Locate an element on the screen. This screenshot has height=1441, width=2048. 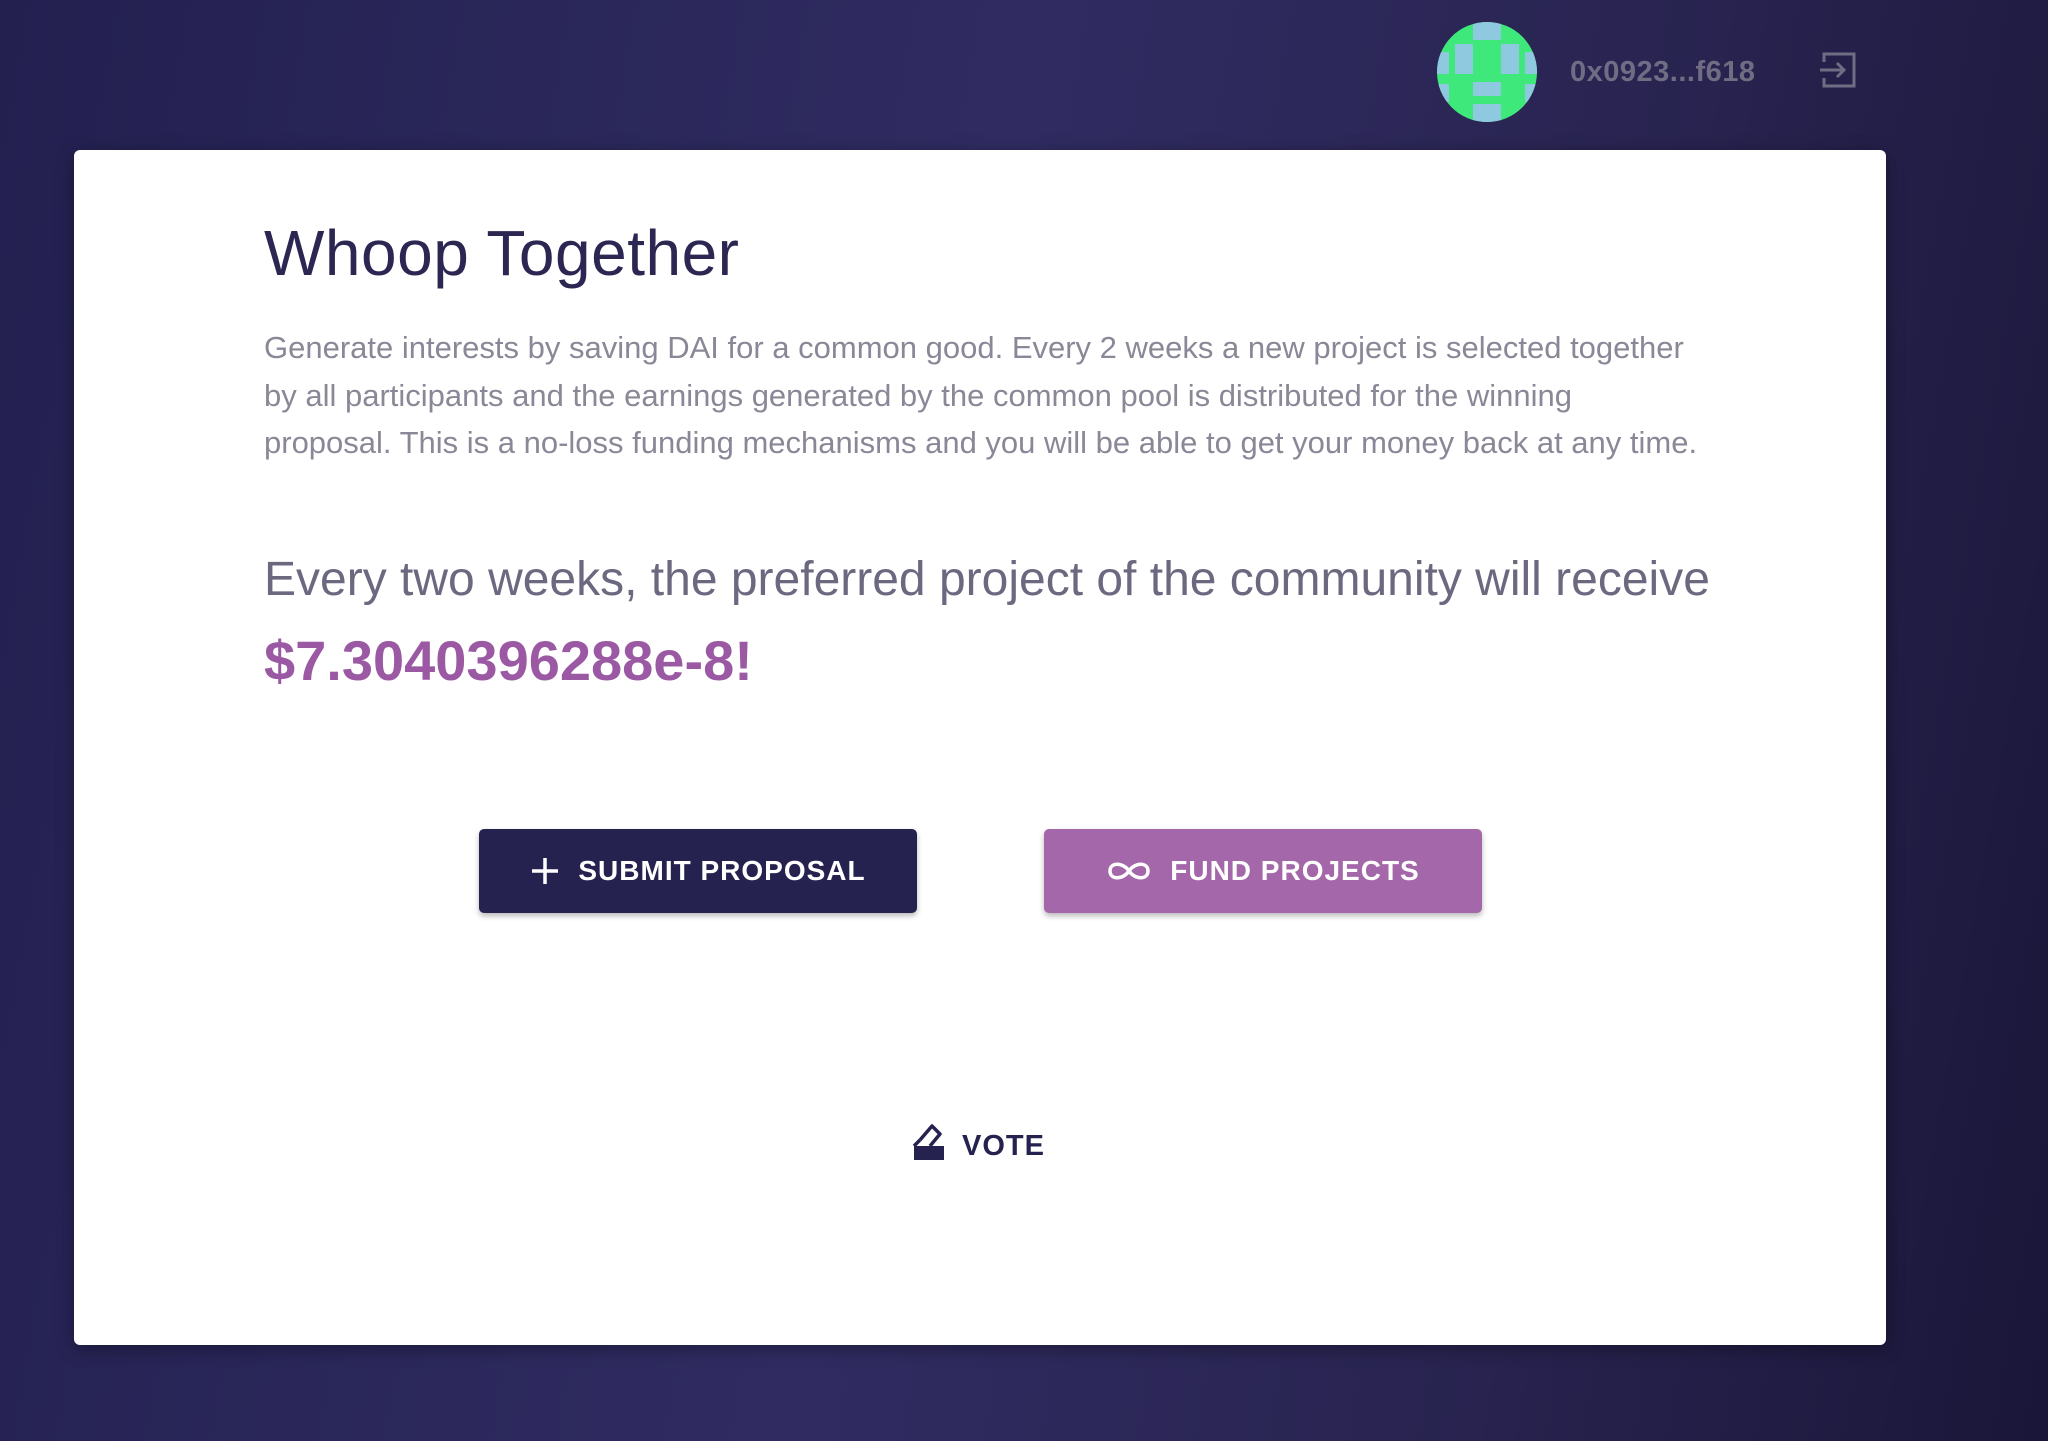
plus-icon is located at coordinates (545, 871).